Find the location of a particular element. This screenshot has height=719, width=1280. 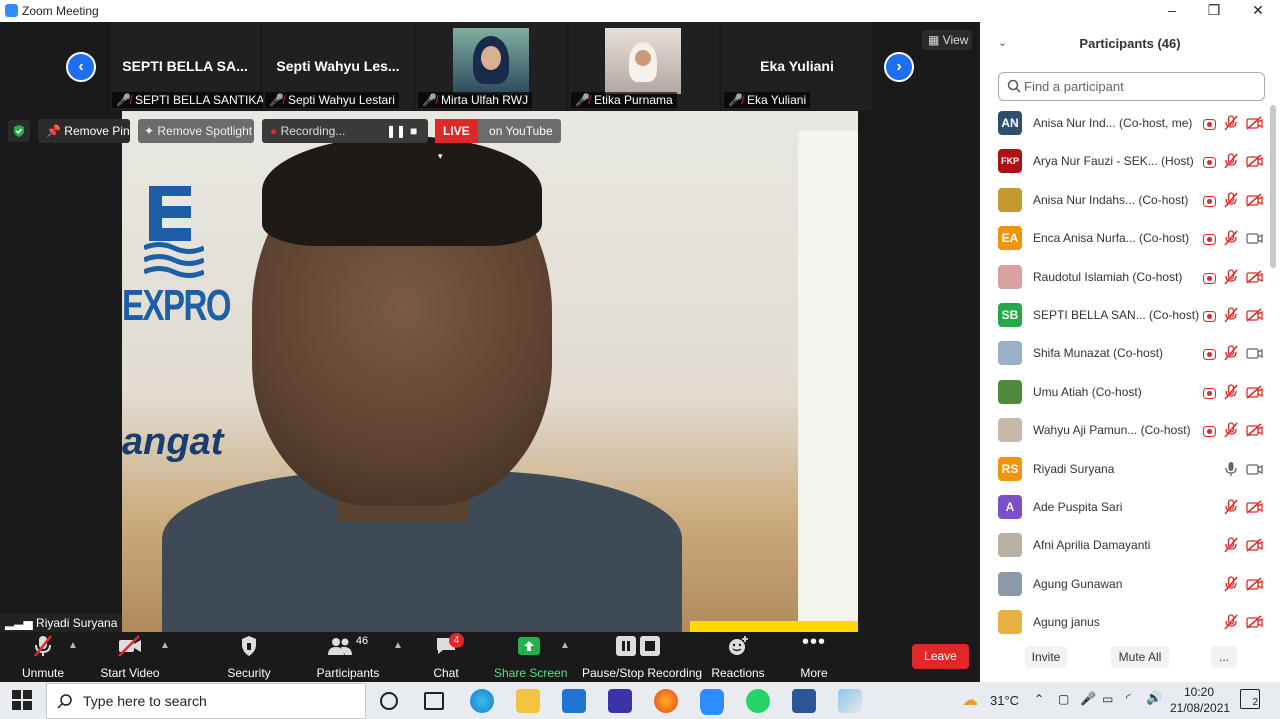

participant-row: Shifa Munazat (Co-host) is located at coordinates (1130, 360).